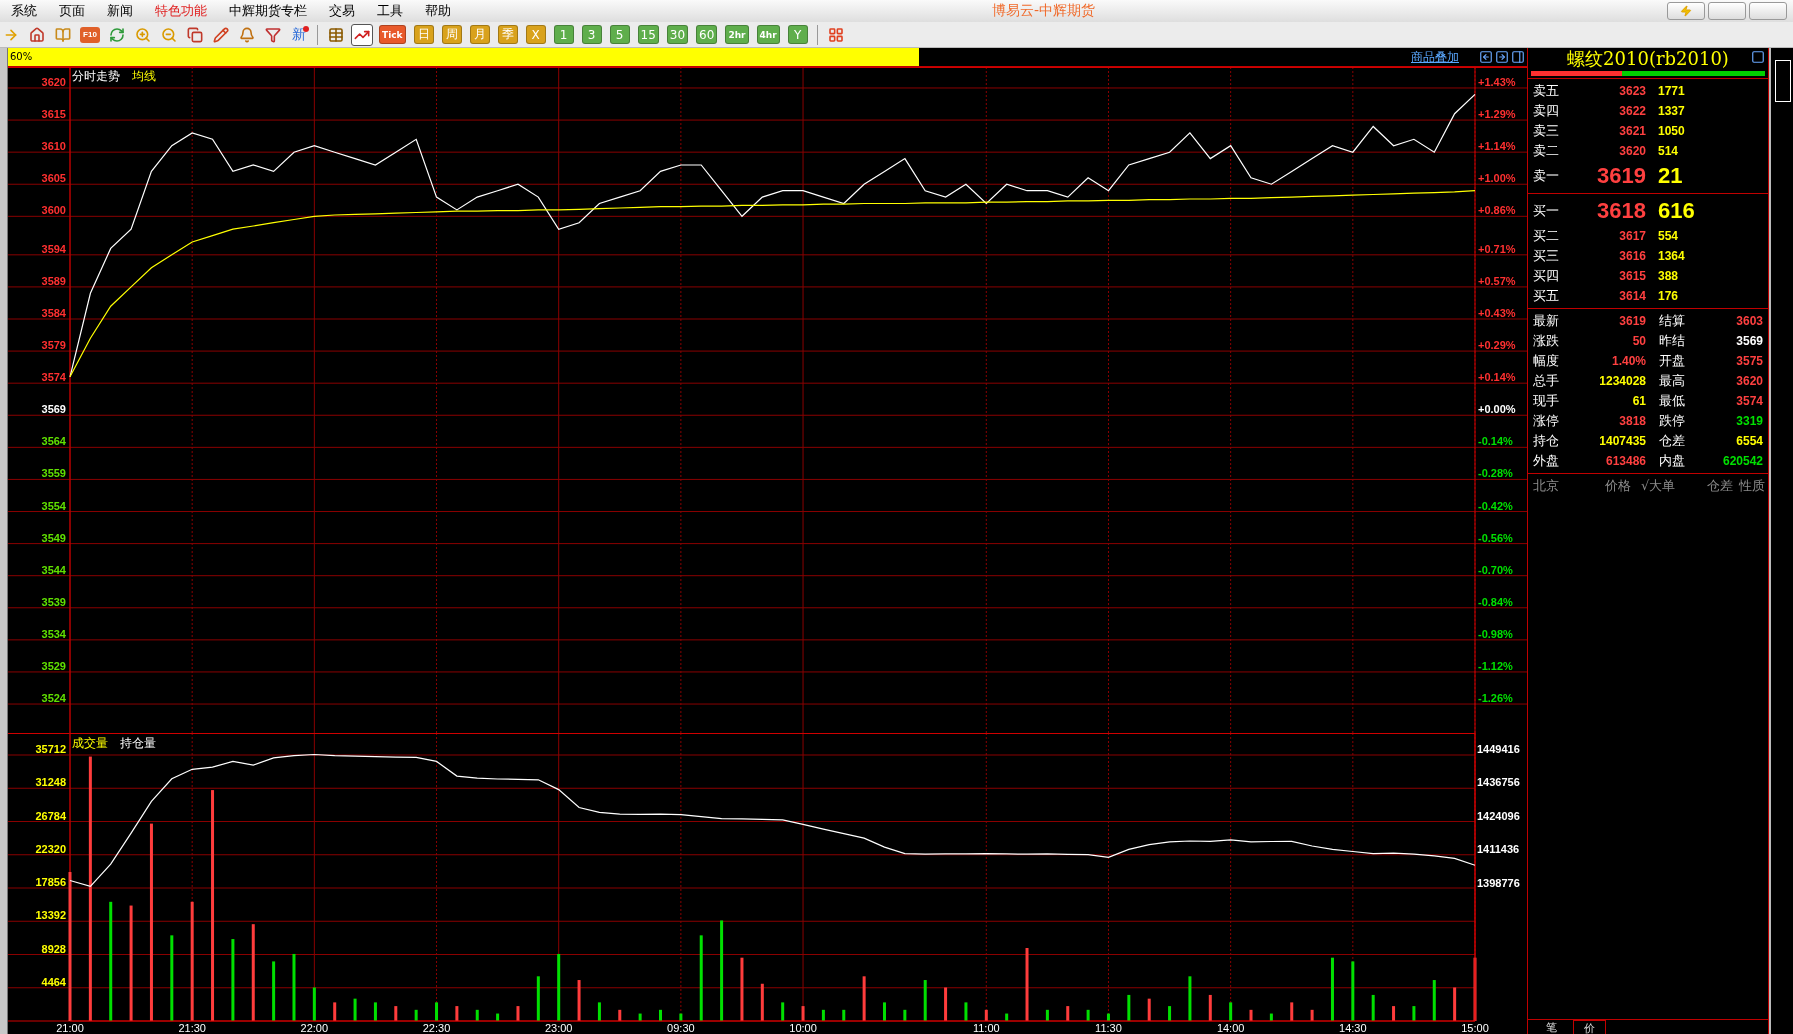  What do you see at coordinates (53, 633) in the screenshot?
I see `axis-label: 3534` at bounding box center [53, 633].